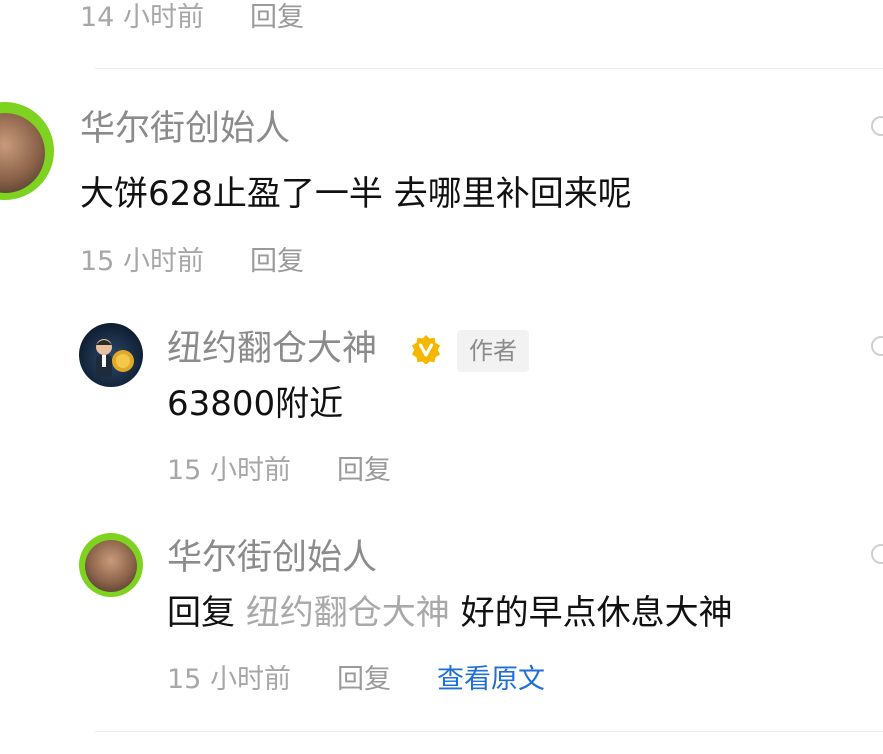 The width and height of the screenshot is (883, 754). I want to click on mention-link: 纽约翻仓大神, so click(348, 613).